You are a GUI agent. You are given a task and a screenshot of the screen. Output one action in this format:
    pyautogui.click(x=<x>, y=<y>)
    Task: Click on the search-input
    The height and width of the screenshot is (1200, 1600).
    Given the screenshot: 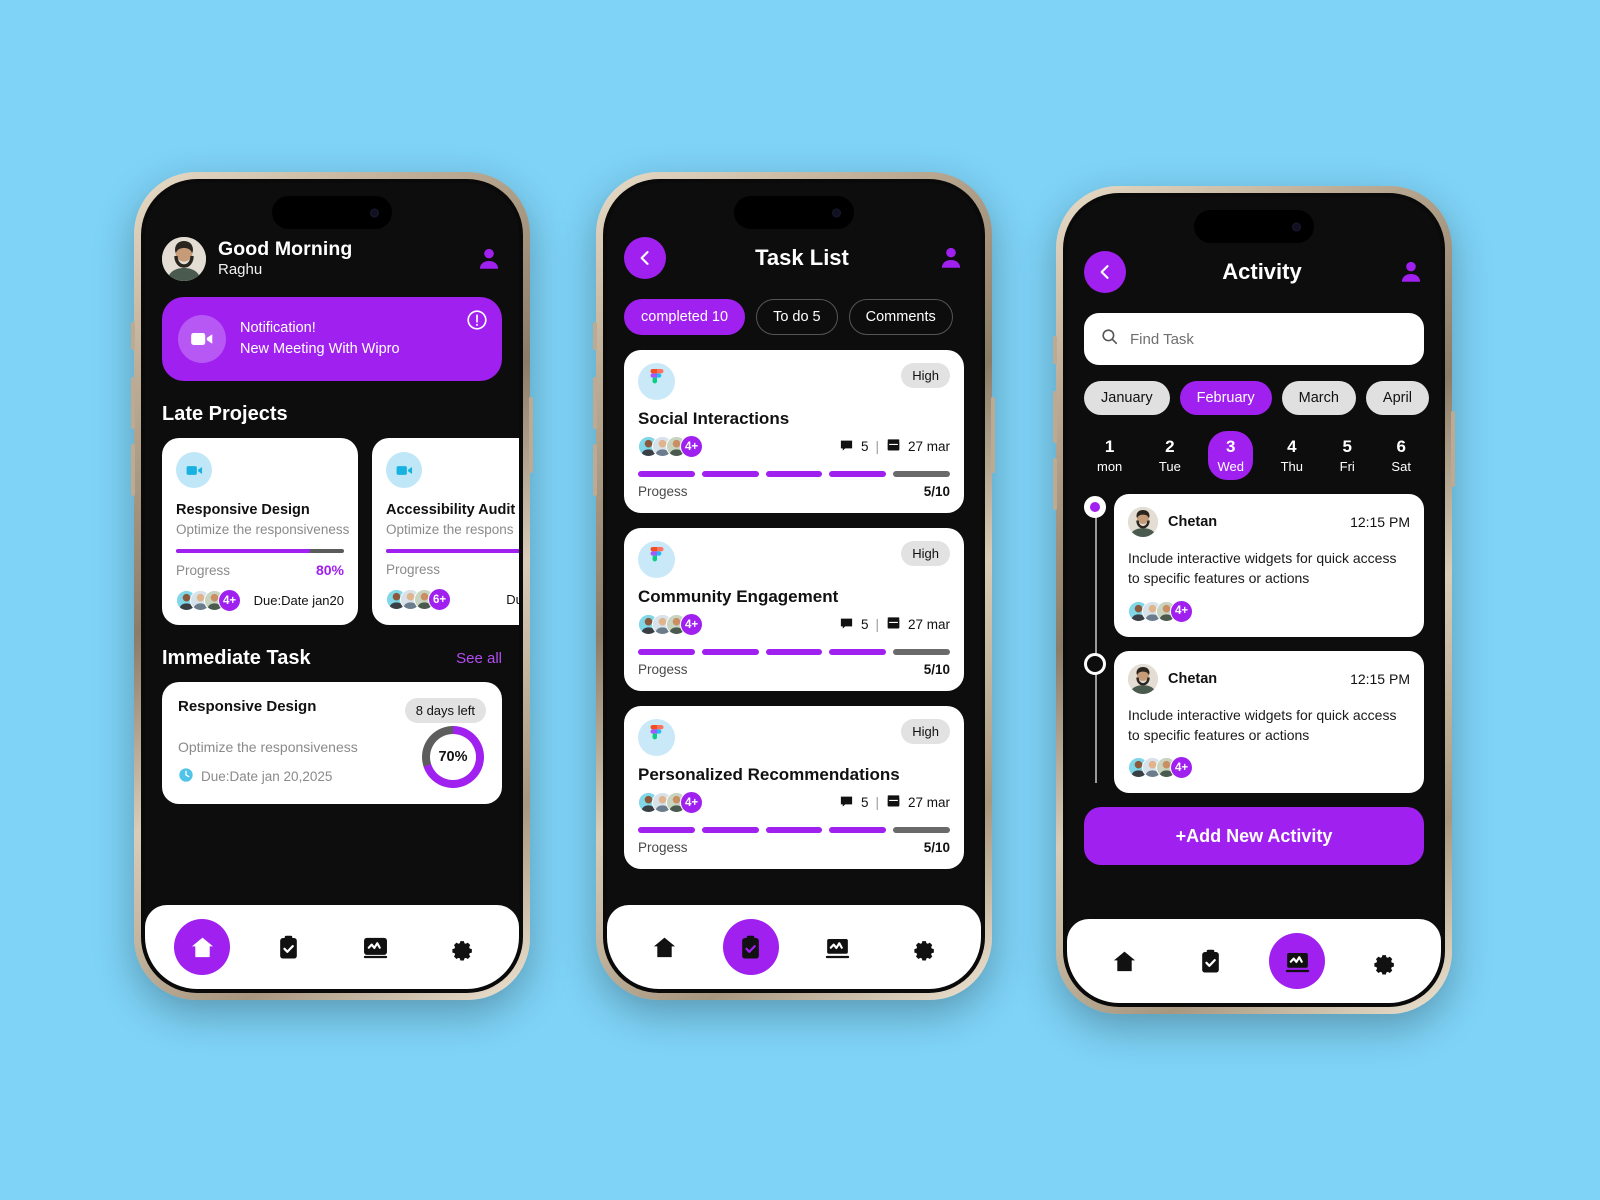 What is the action you would take?
    pyautogui.click(x=1269, y=339)
    